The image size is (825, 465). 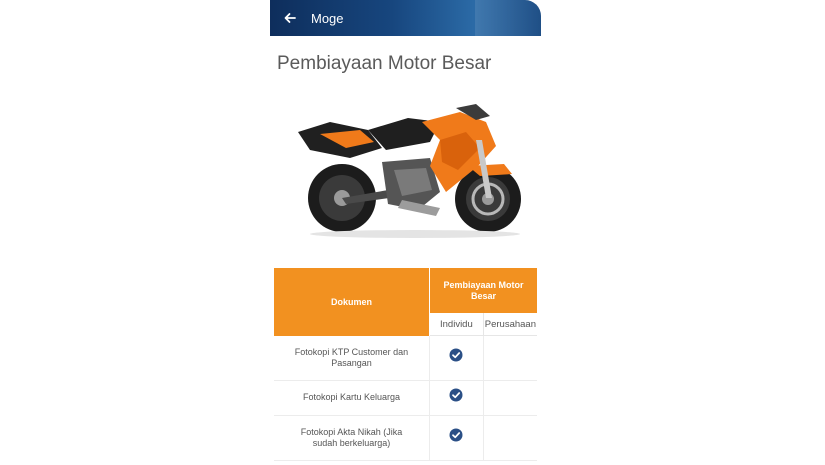 I want to click on row-label: Fotokopi Kartu Keluarga, so click(x=352, y=398).